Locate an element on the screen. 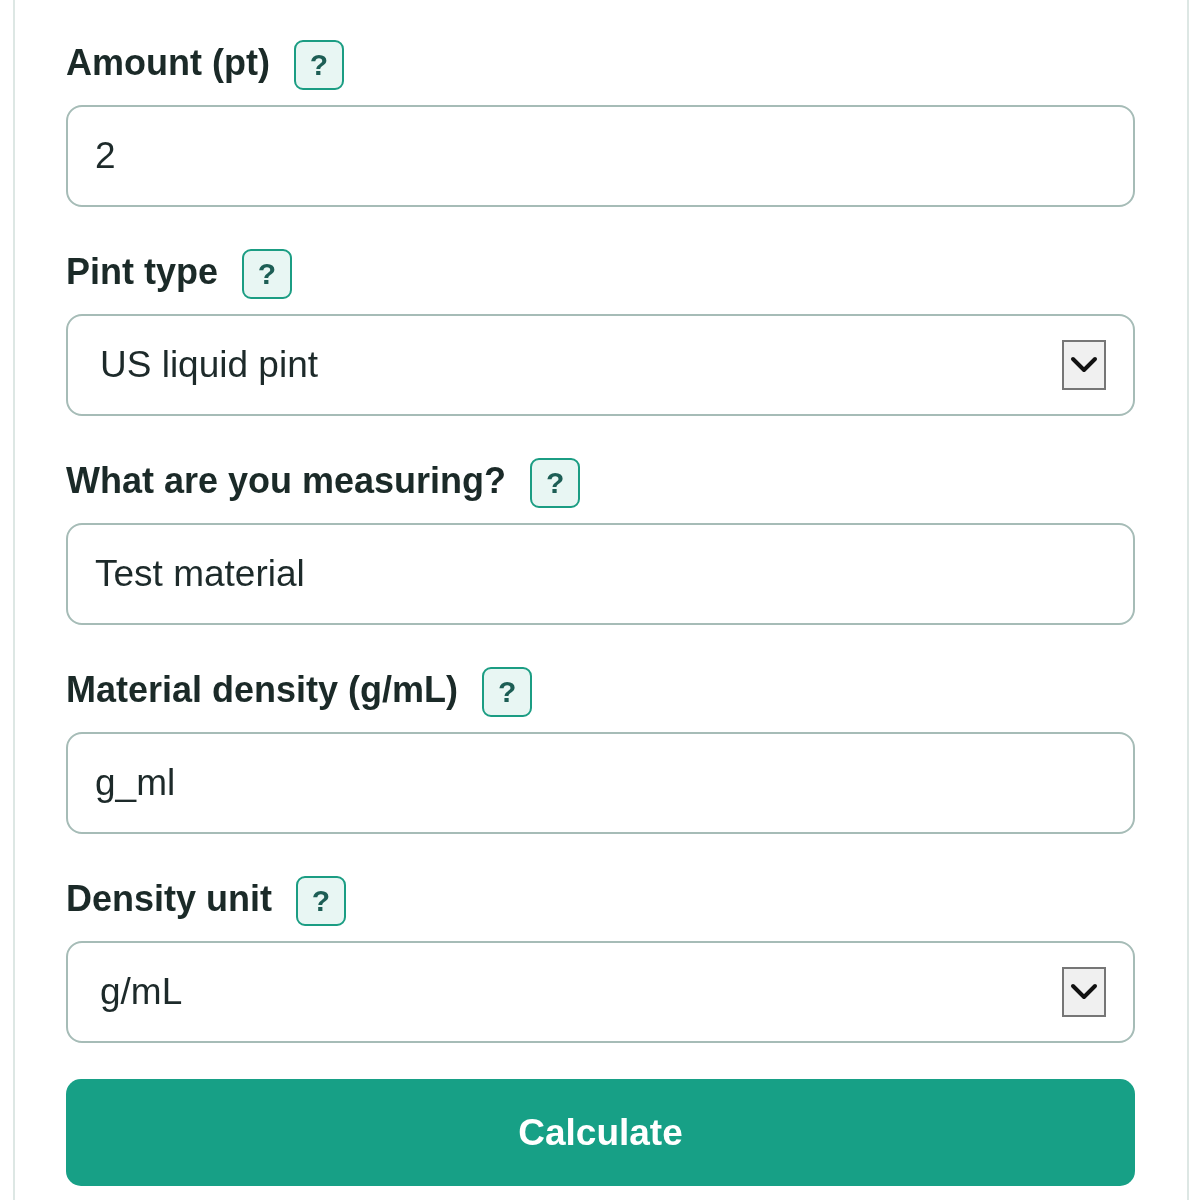 This screenshot has width=1200, height=1200. field-label: What are you measuring? is located at coordinates (286, 481).